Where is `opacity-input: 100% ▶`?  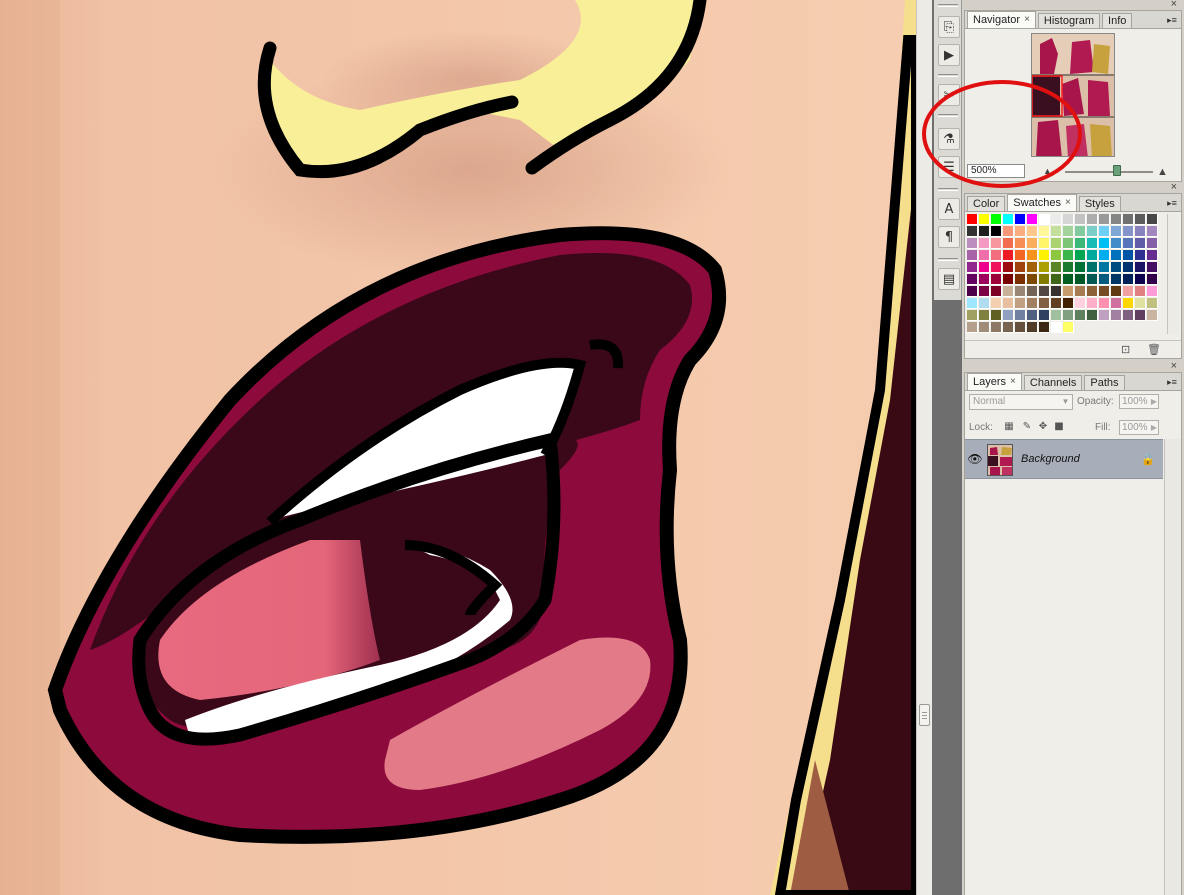 opacity-input: 100% ▶ is located at coordinates (1139, 401).